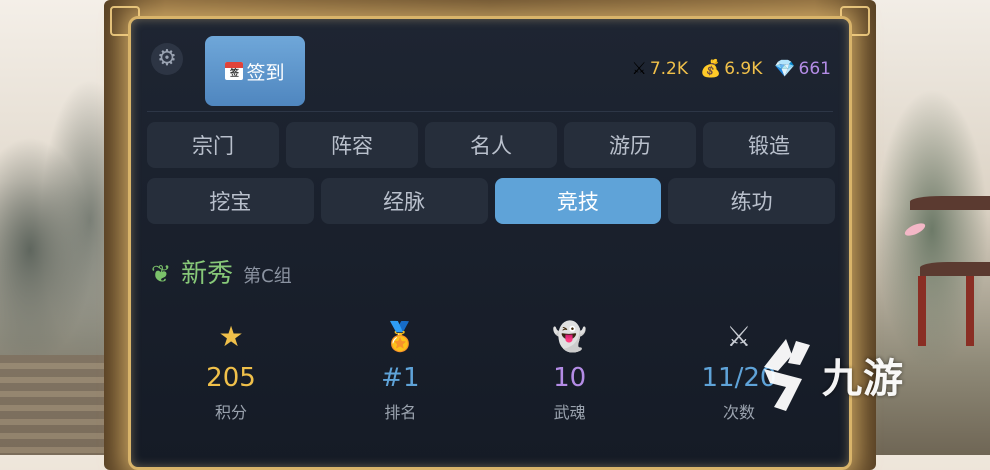 The height and width of the screenshot is (470, 990). I want to click on divider, so click(490, 111).